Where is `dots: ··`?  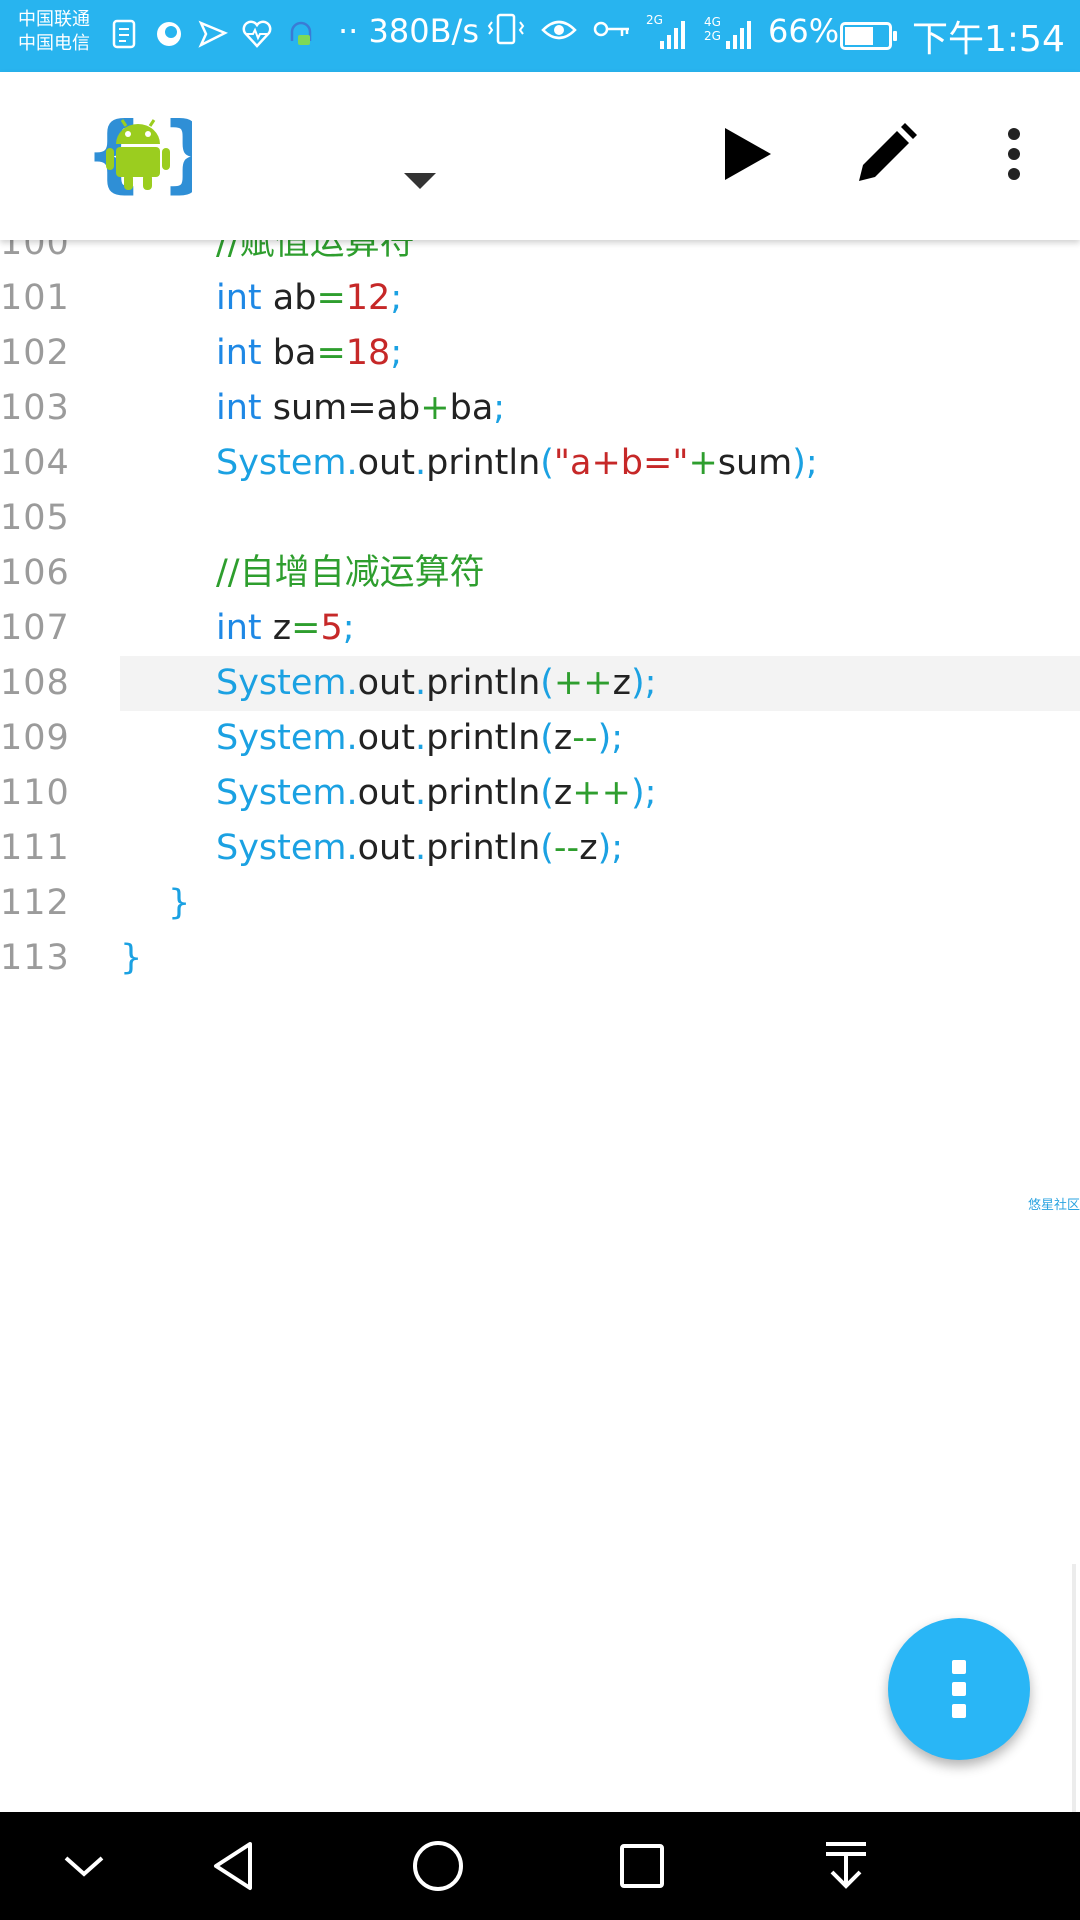
dots: ·· is located at coordinates (353, 31).